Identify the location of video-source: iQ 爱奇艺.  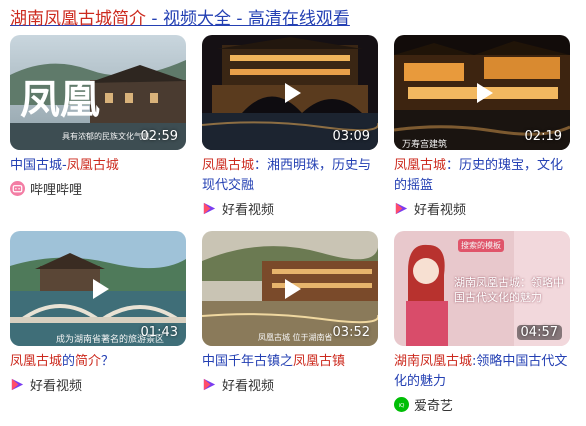
(482, 404).